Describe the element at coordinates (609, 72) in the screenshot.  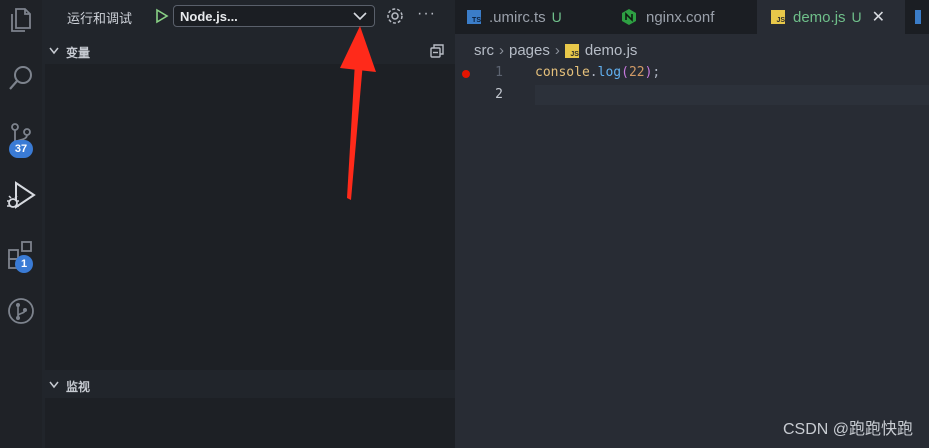
I see `code-token: log` at that location.